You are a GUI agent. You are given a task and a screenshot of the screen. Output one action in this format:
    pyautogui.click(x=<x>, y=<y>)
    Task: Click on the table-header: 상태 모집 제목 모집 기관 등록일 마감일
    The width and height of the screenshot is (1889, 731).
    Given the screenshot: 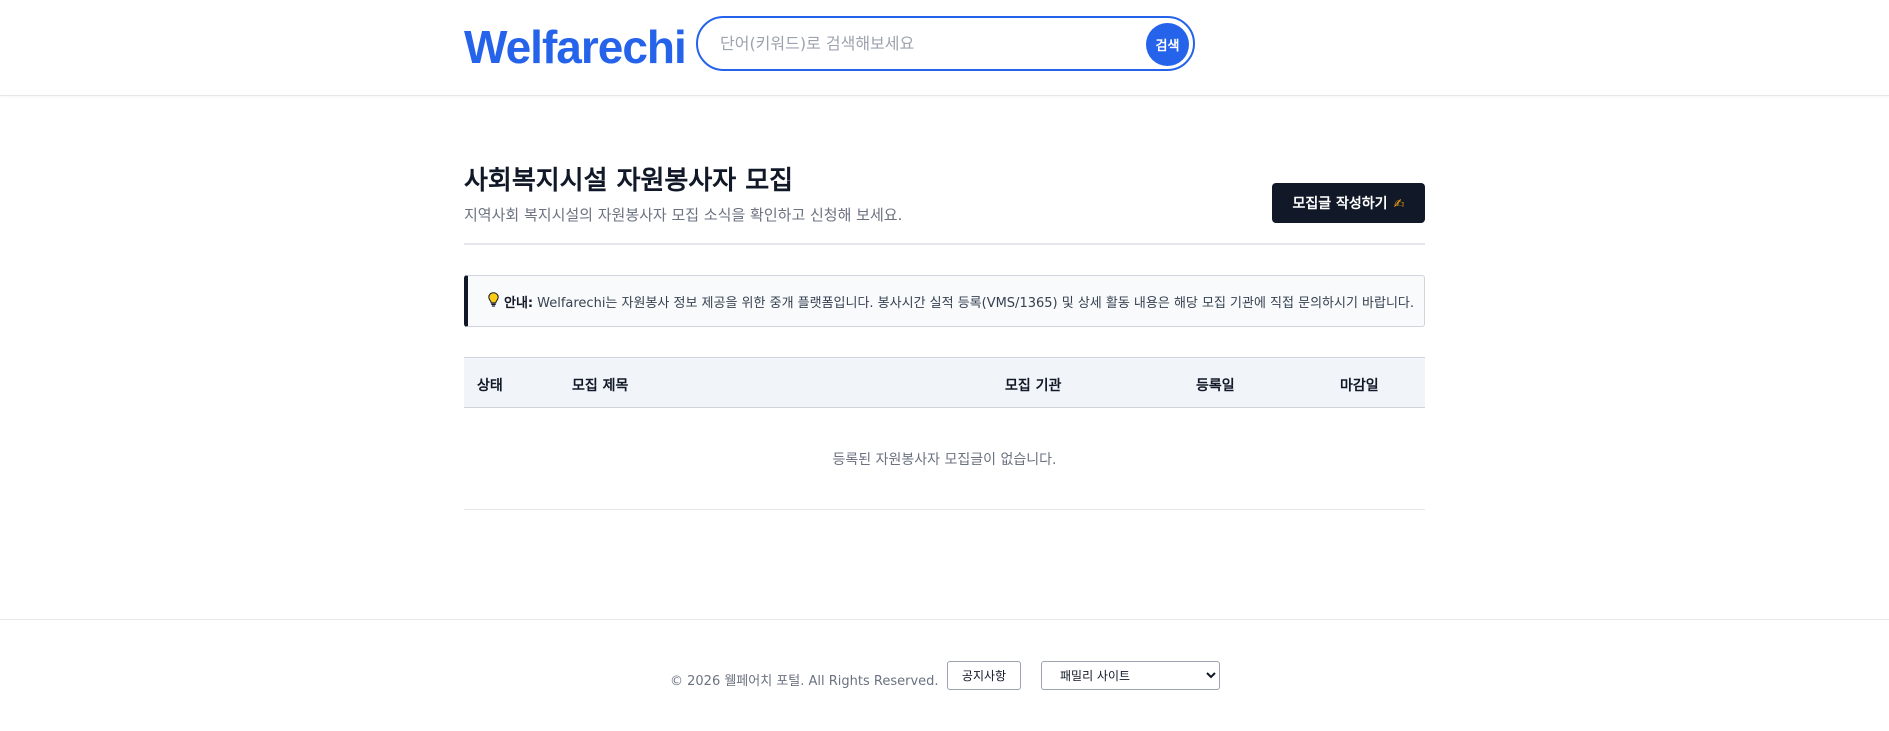 What is the action you would take?
    pyautogui.click(x=944, y=382)
    